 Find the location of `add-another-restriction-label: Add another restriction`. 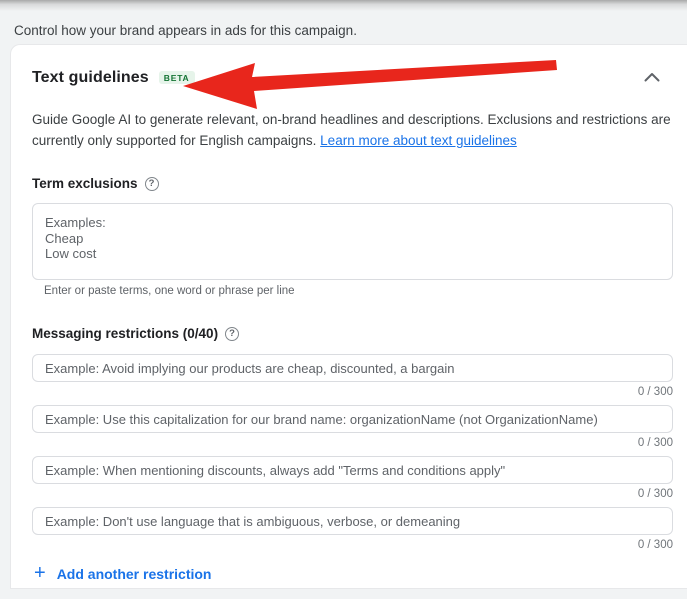

add-another-restriction-label: Add another restriction is located at coordinates (134, 574).